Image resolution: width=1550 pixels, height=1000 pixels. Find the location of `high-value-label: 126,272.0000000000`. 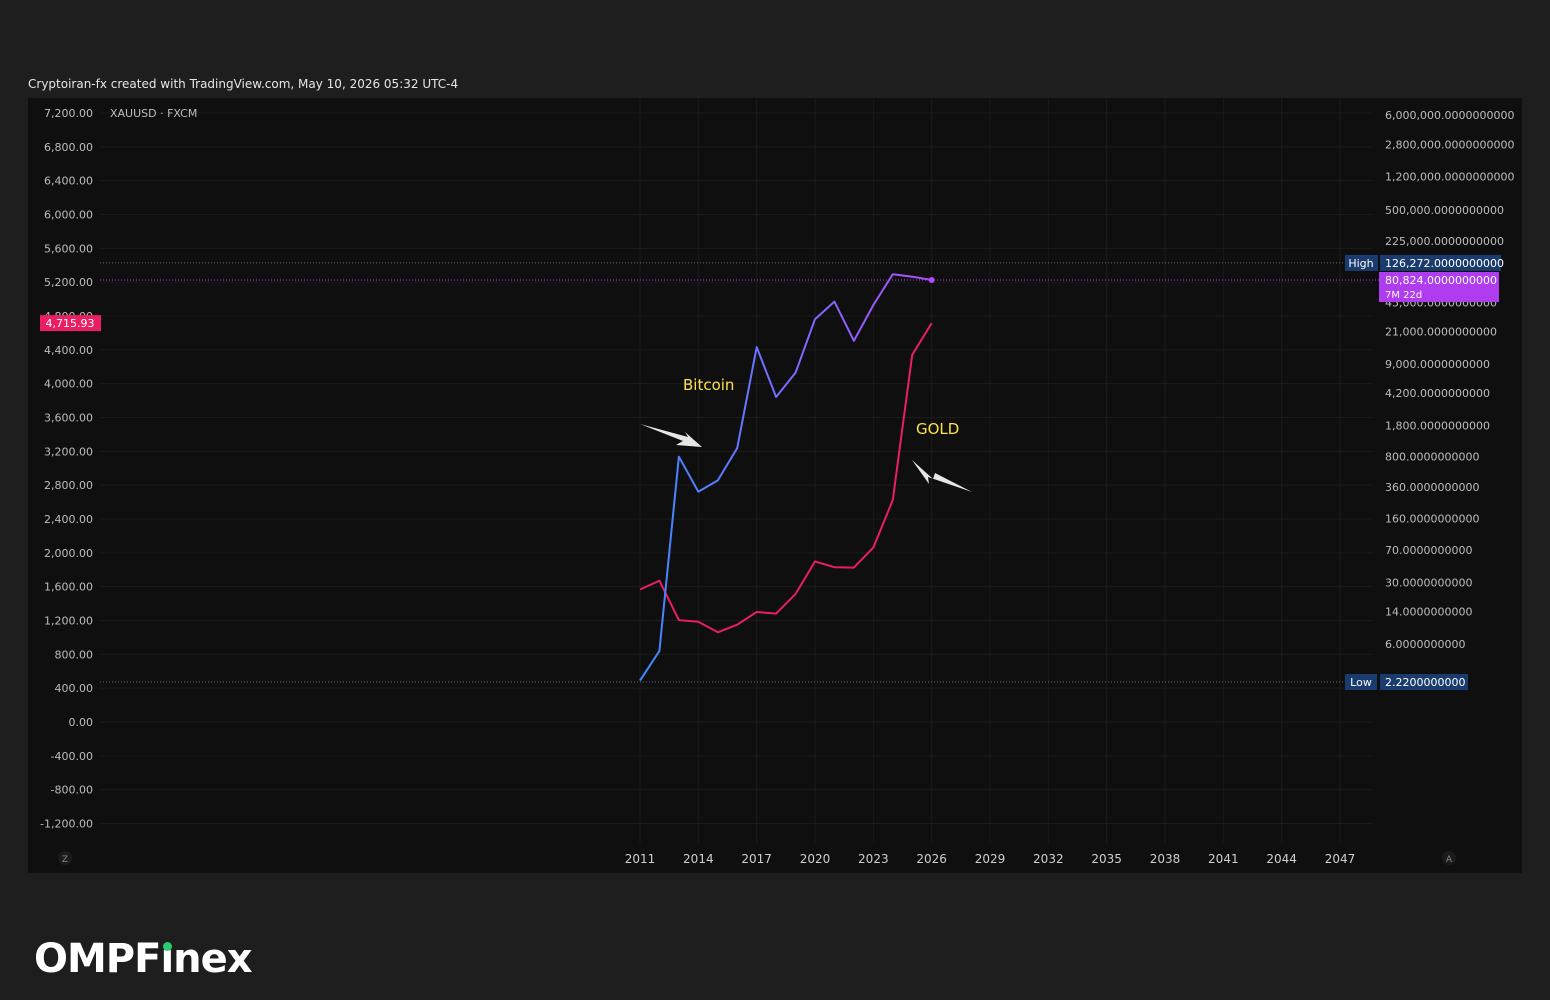

high-value-label: 126,272.0000000000 is located at coordinates (1444, 263).